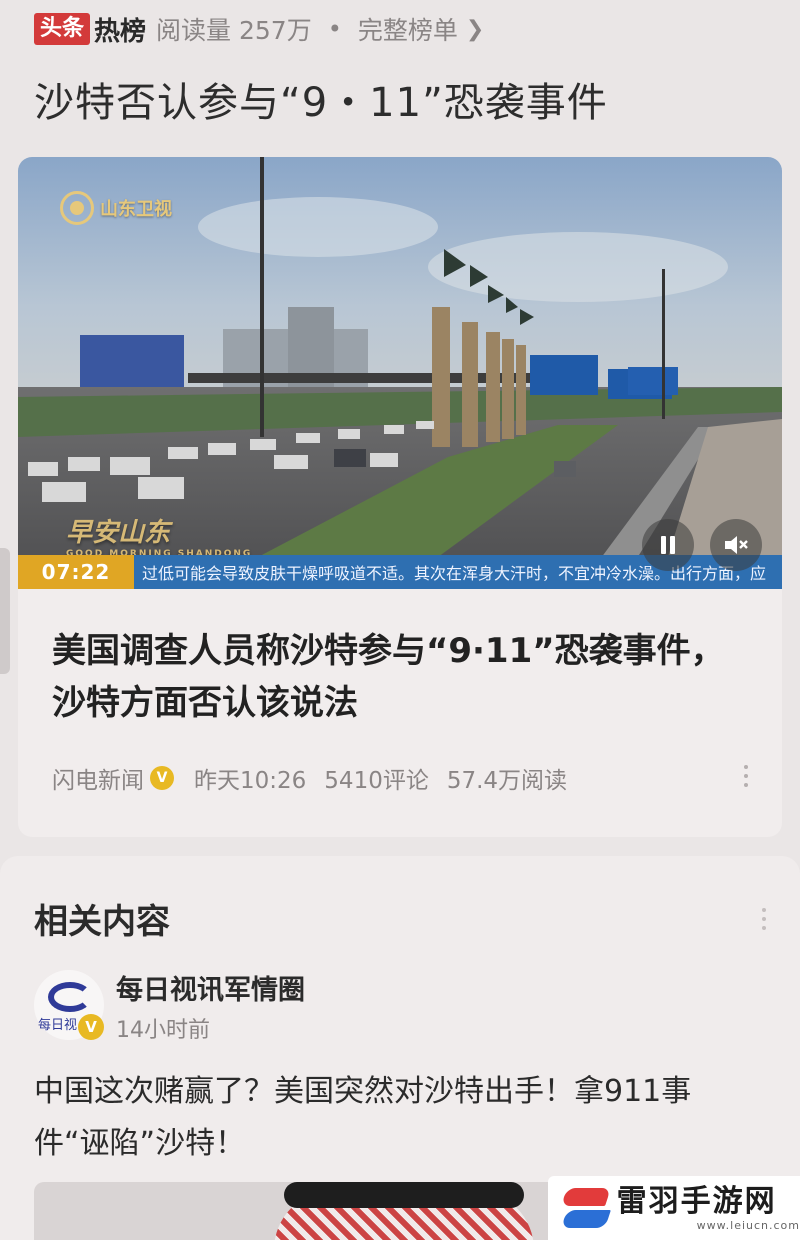  I want to click on hot-list-header: 头条 热榜 阅读量 257万 • 完整榜单 ❯, so click(259, 29).